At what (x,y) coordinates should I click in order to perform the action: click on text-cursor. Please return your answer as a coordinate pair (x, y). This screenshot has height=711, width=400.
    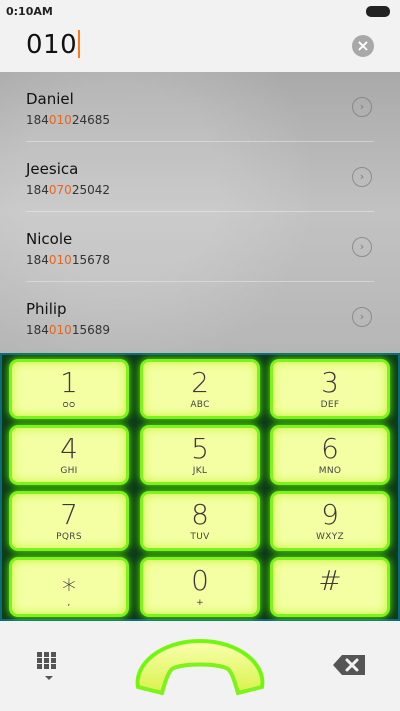
    Looking at the image, I should click on (79, 44).